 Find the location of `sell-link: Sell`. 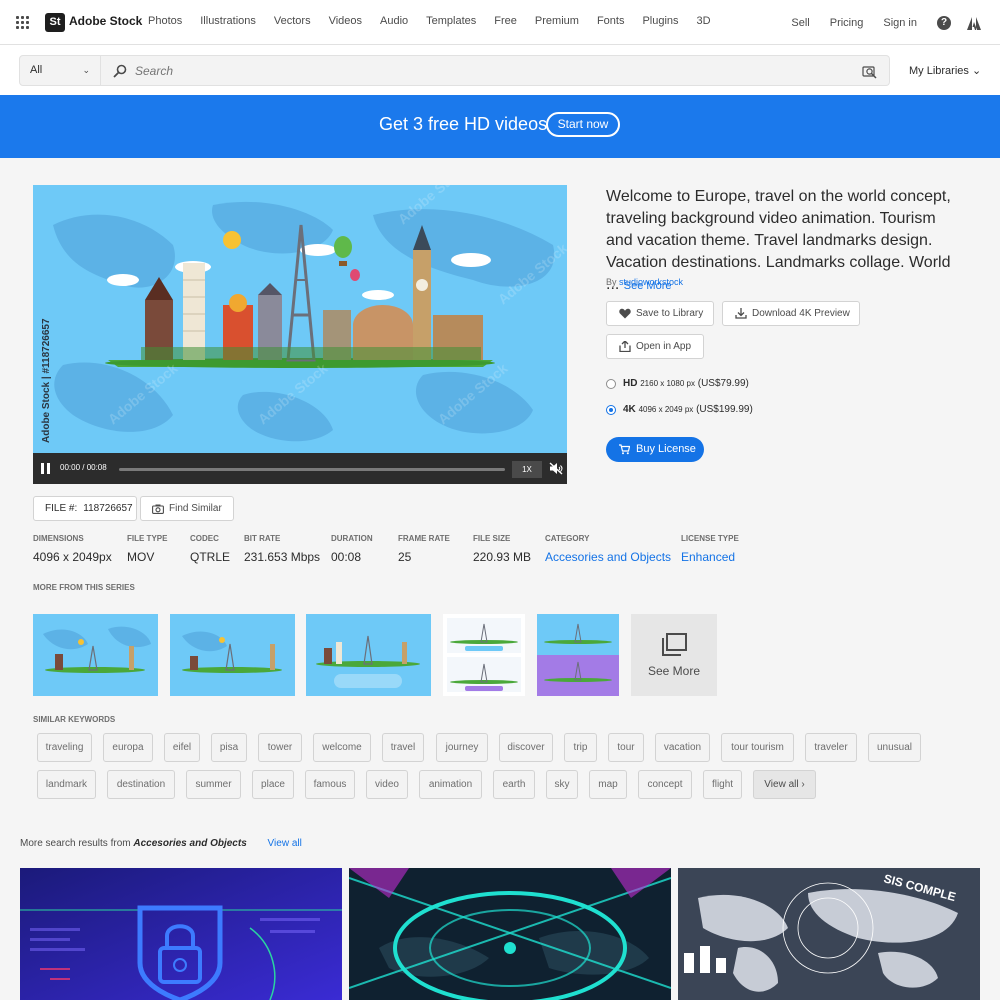

sell-link: Sell is located at coordinates (800, 23).